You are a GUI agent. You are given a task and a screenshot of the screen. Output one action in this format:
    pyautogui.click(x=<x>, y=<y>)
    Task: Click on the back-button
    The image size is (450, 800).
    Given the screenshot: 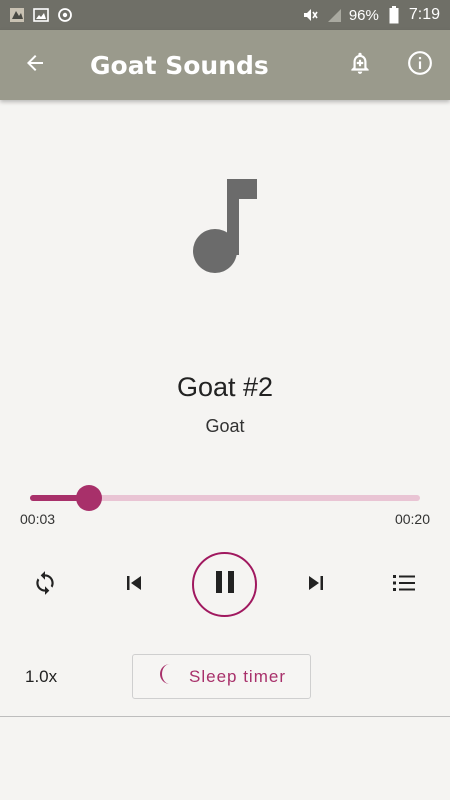 What is the action you would take?
    pyautogui.click(x=35, y=65)
    